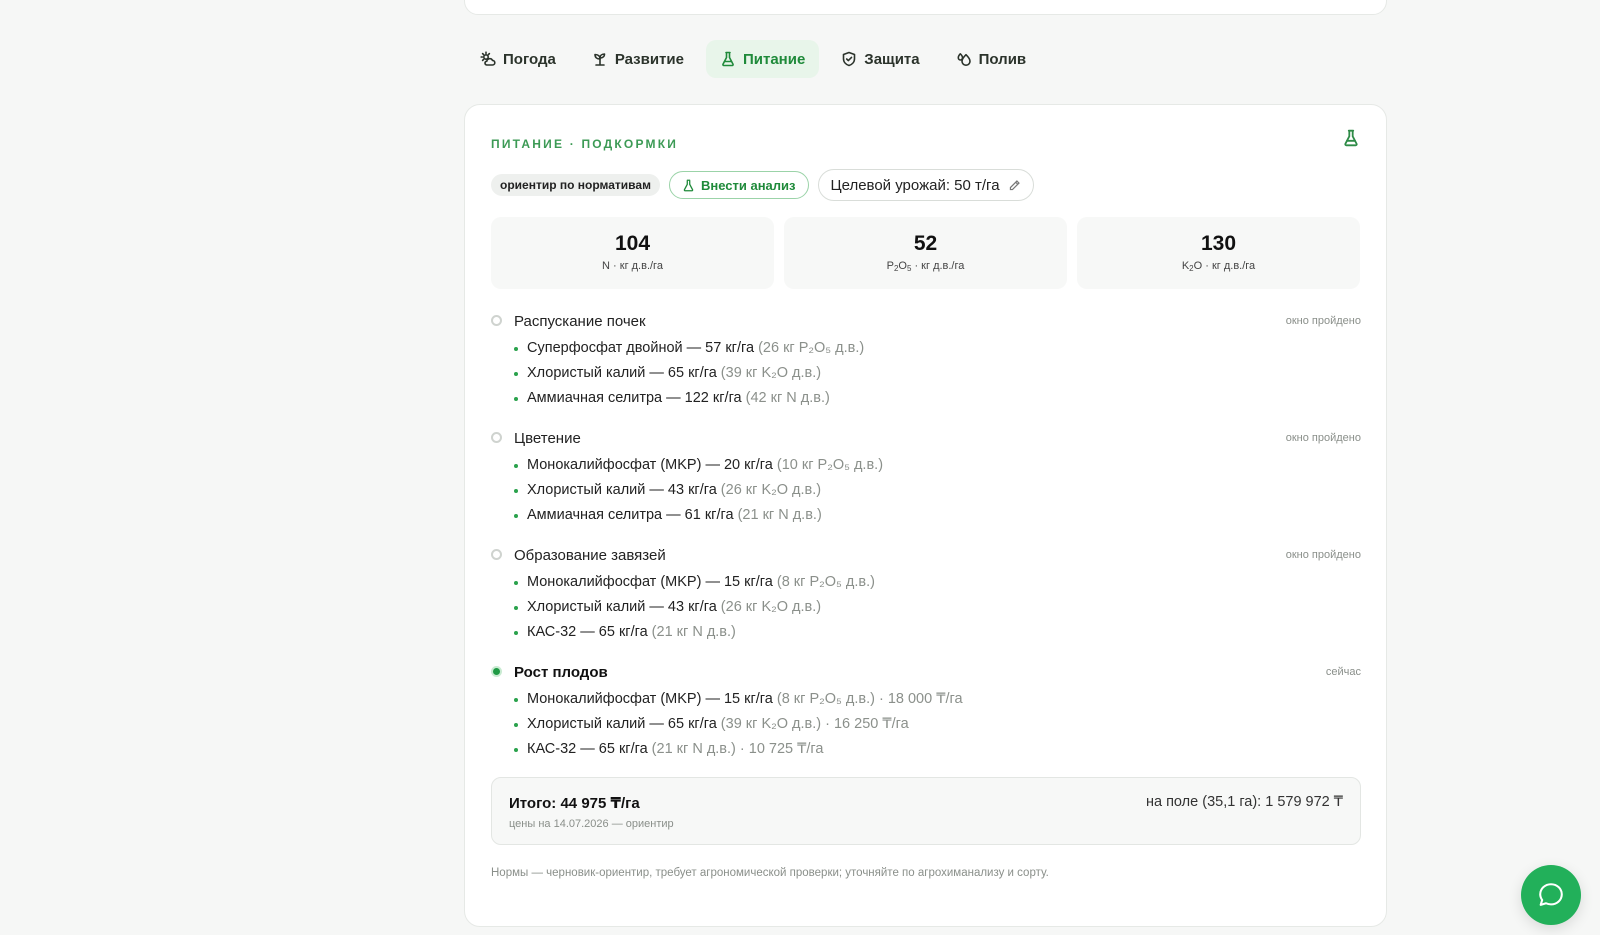  Describe the element at coordinates (925, 243) in the screenshot. I see `stat-p-value: 52` at that location.